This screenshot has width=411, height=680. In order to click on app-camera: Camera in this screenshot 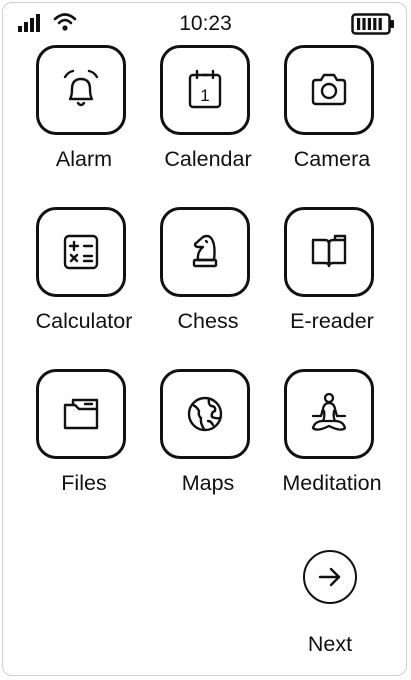, I will do `click(332, 120)`.